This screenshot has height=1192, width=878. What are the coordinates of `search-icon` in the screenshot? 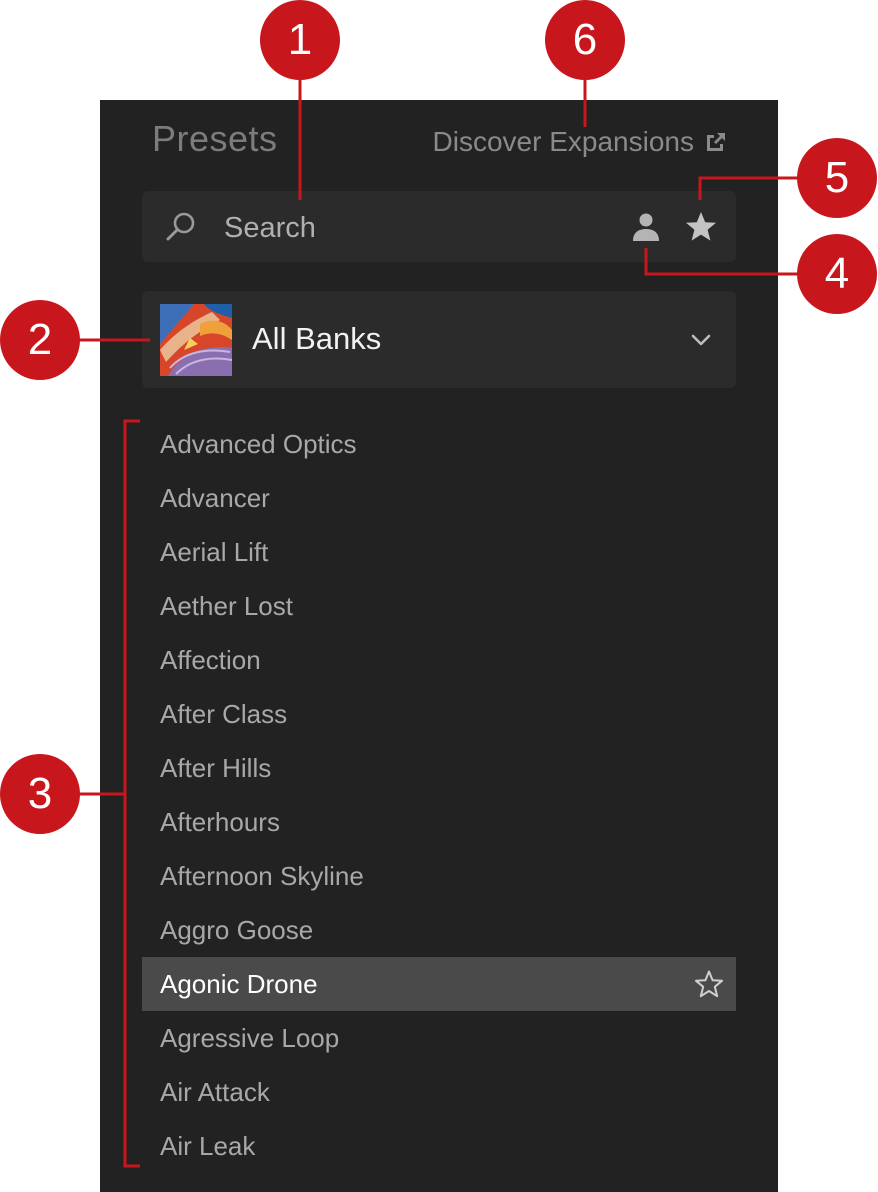 It's located at (180, 226).